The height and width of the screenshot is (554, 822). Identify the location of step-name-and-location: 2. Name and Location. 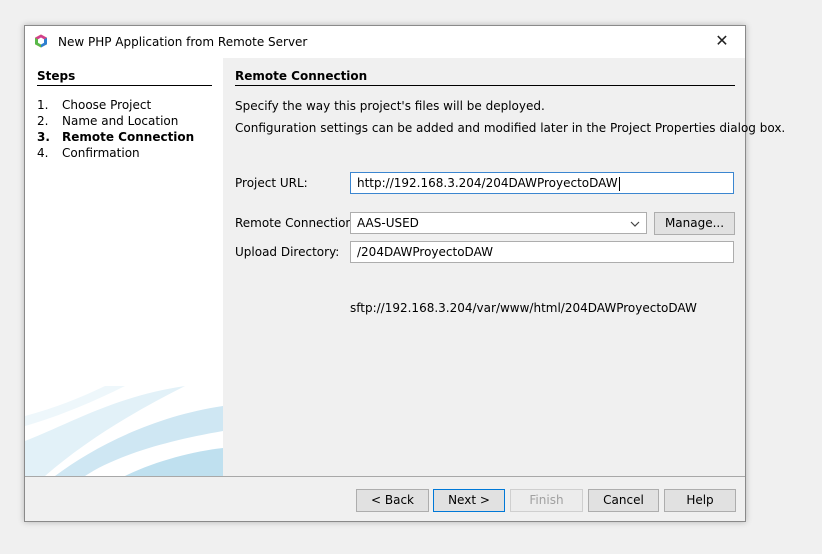
(107, 121).